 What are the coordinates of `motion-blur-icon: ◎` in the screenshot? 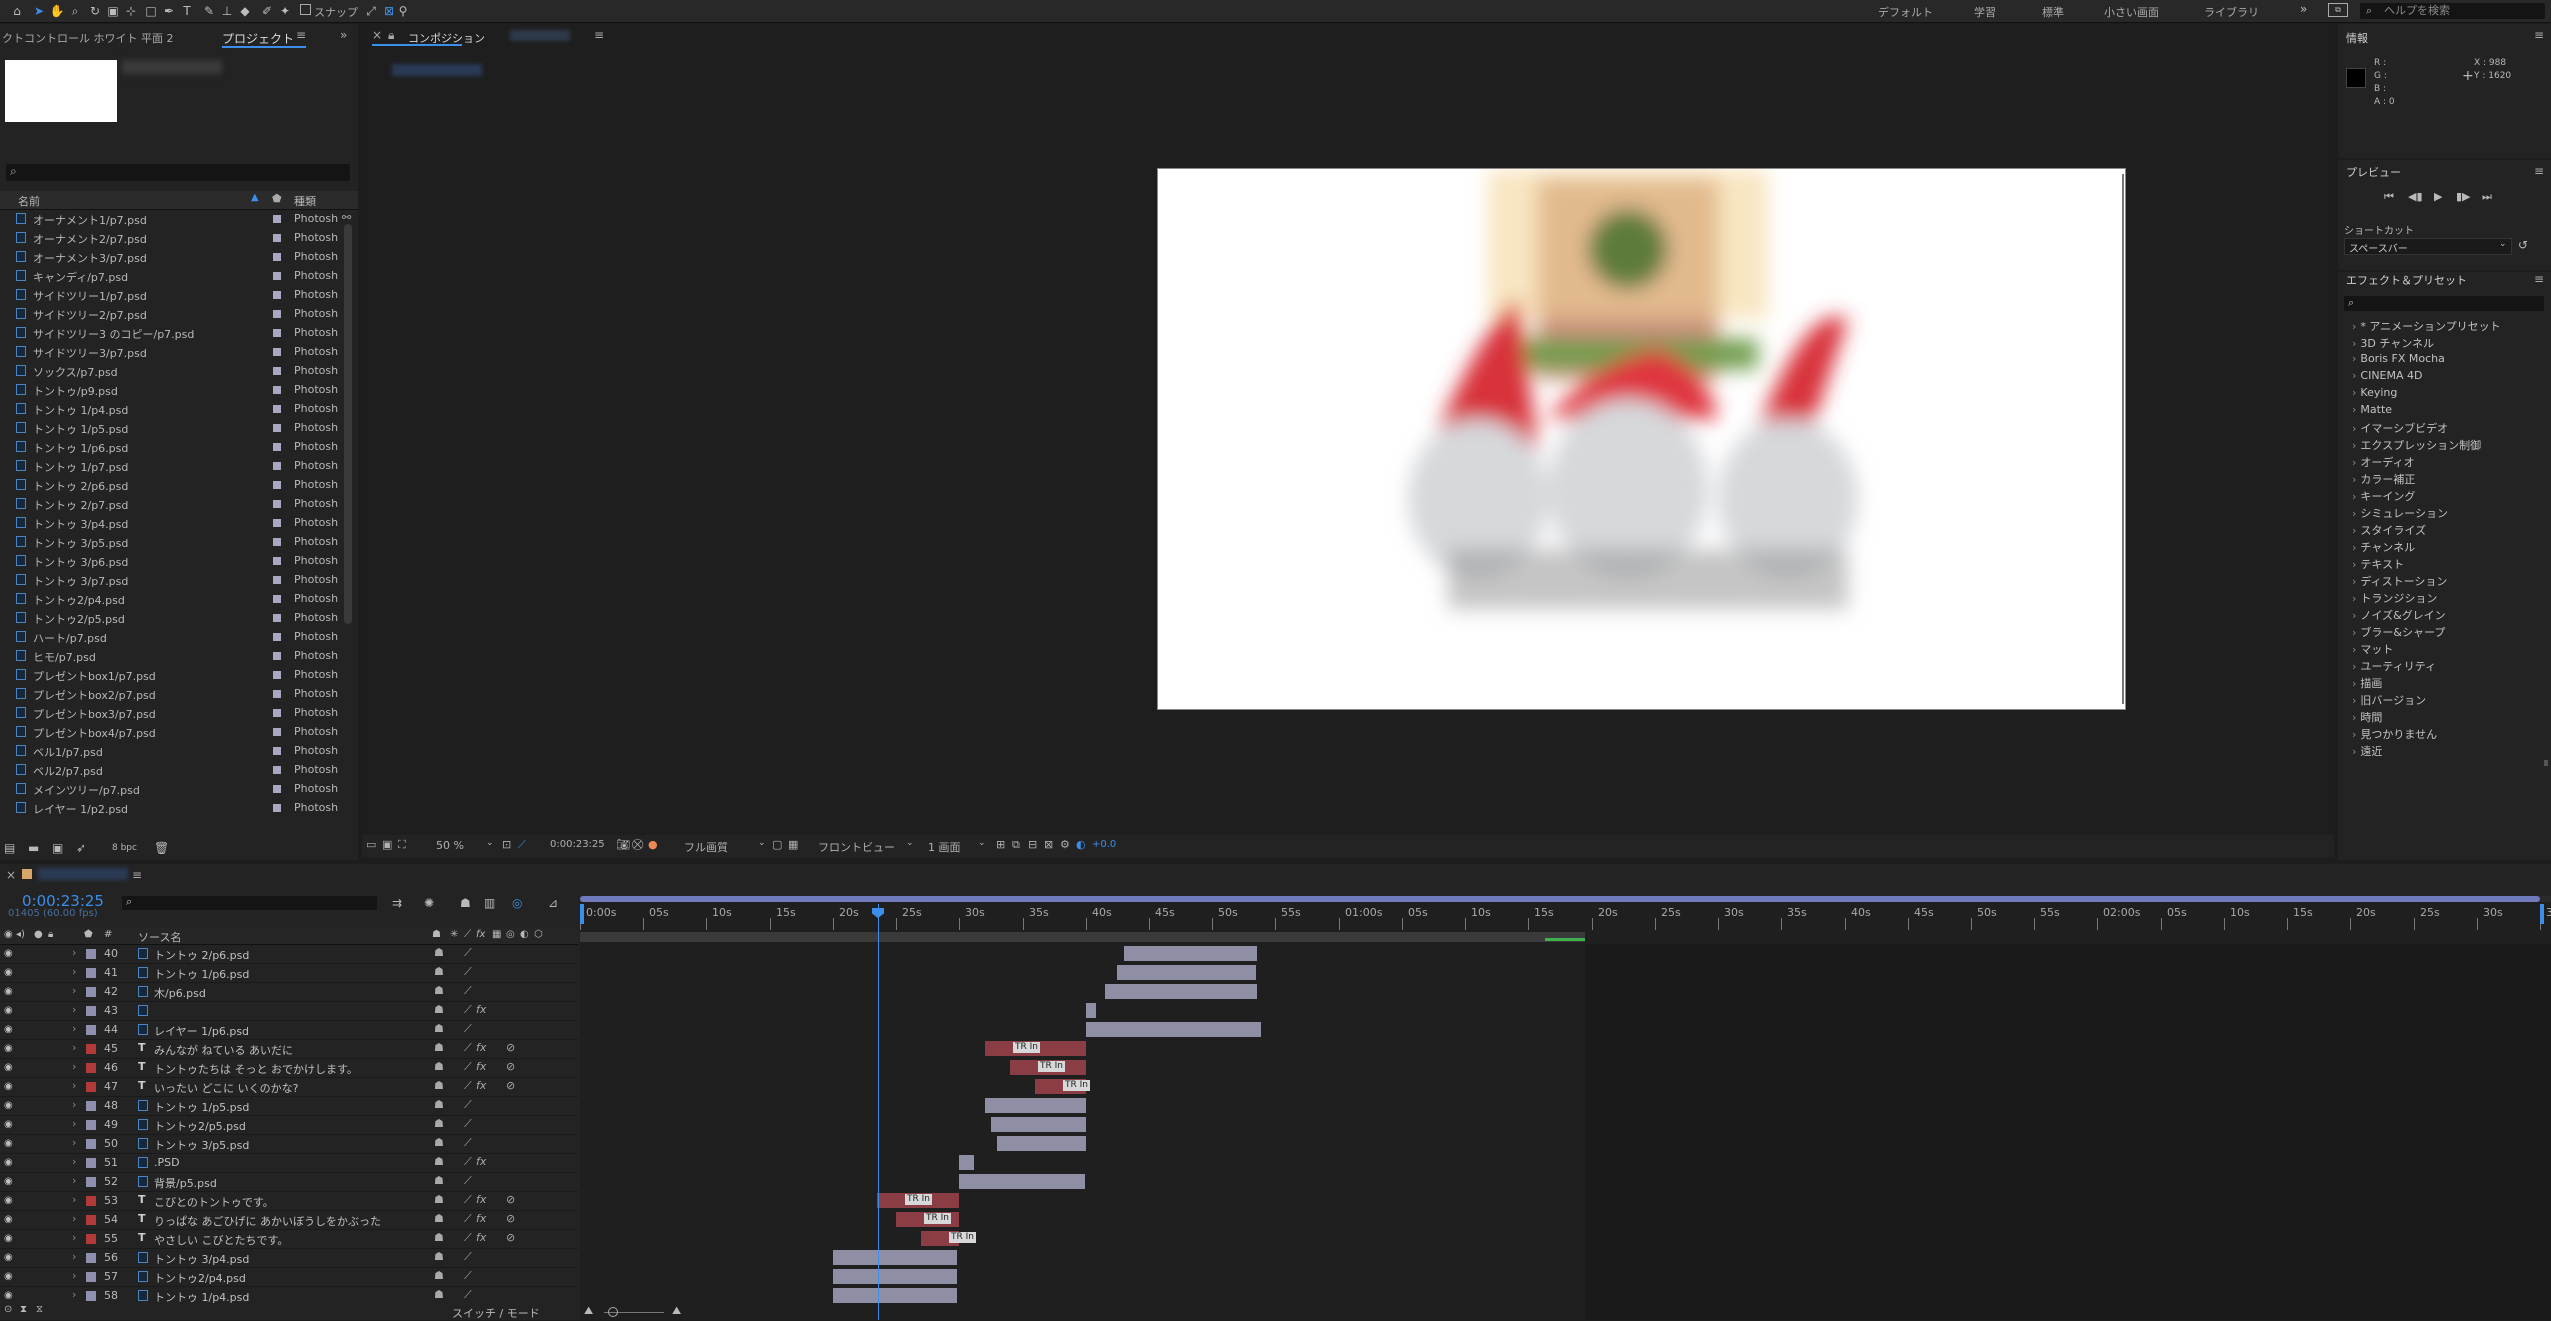 It's located at (517, 903).